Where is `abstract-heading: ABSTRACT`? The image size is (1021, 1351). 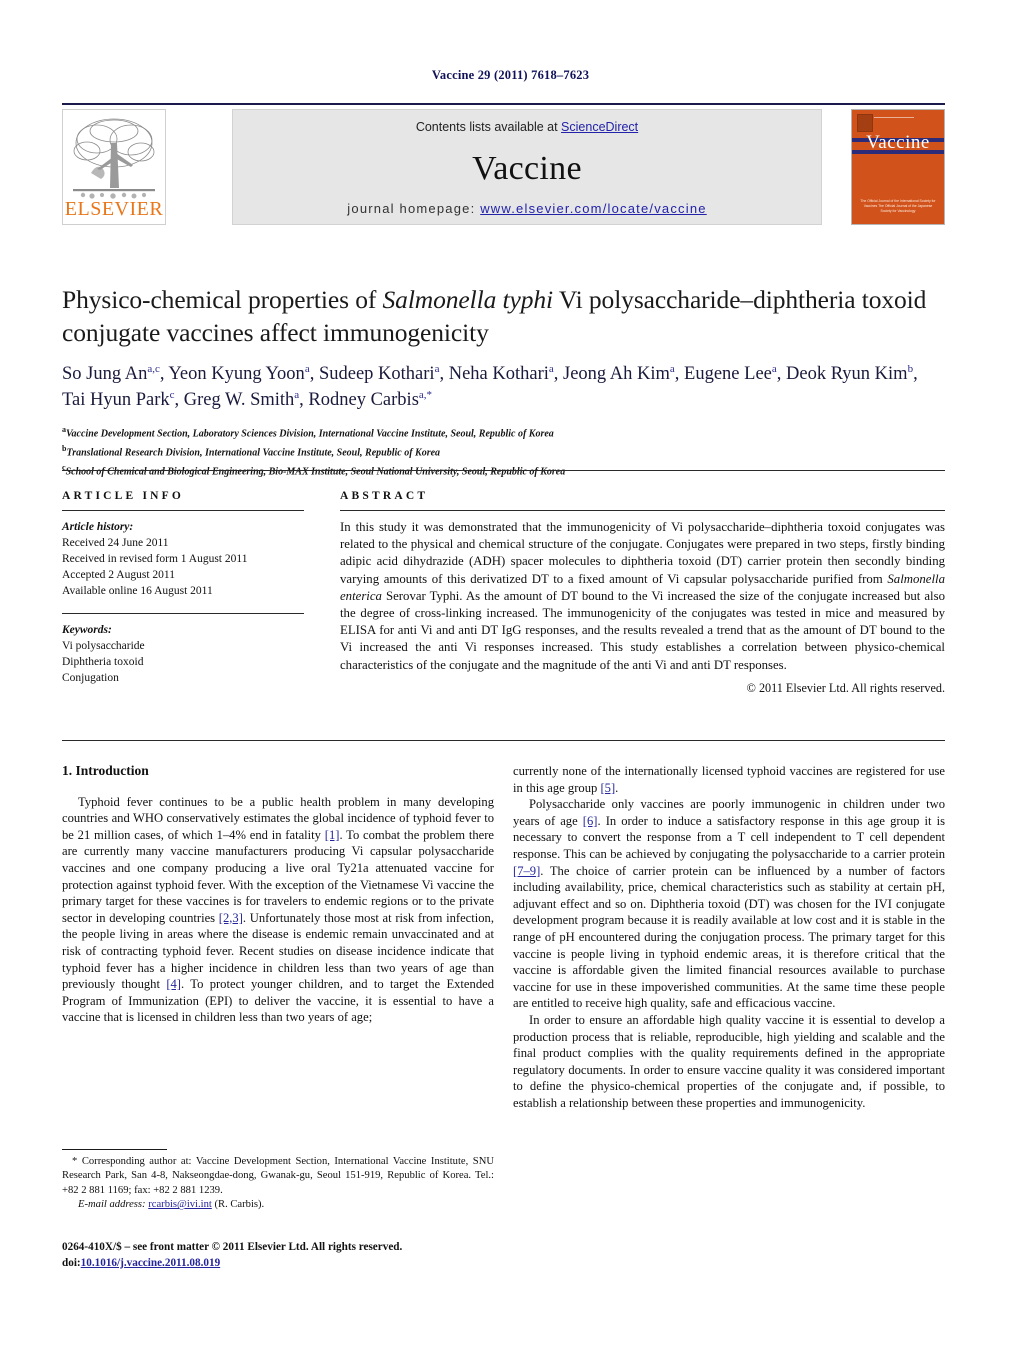
abstract-heading: ABSTRACT is located at coordinates (384, 496).